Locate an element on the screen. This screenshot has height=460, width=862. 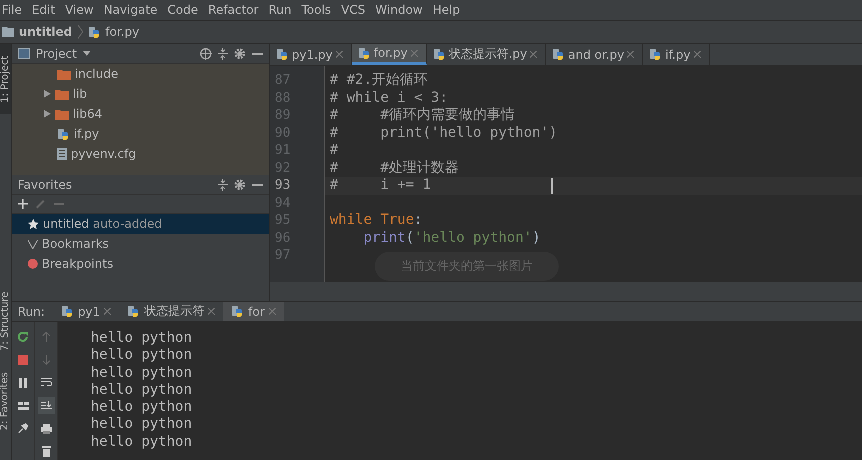
code-line: print('hello python') is located at coordinates (451, 238).